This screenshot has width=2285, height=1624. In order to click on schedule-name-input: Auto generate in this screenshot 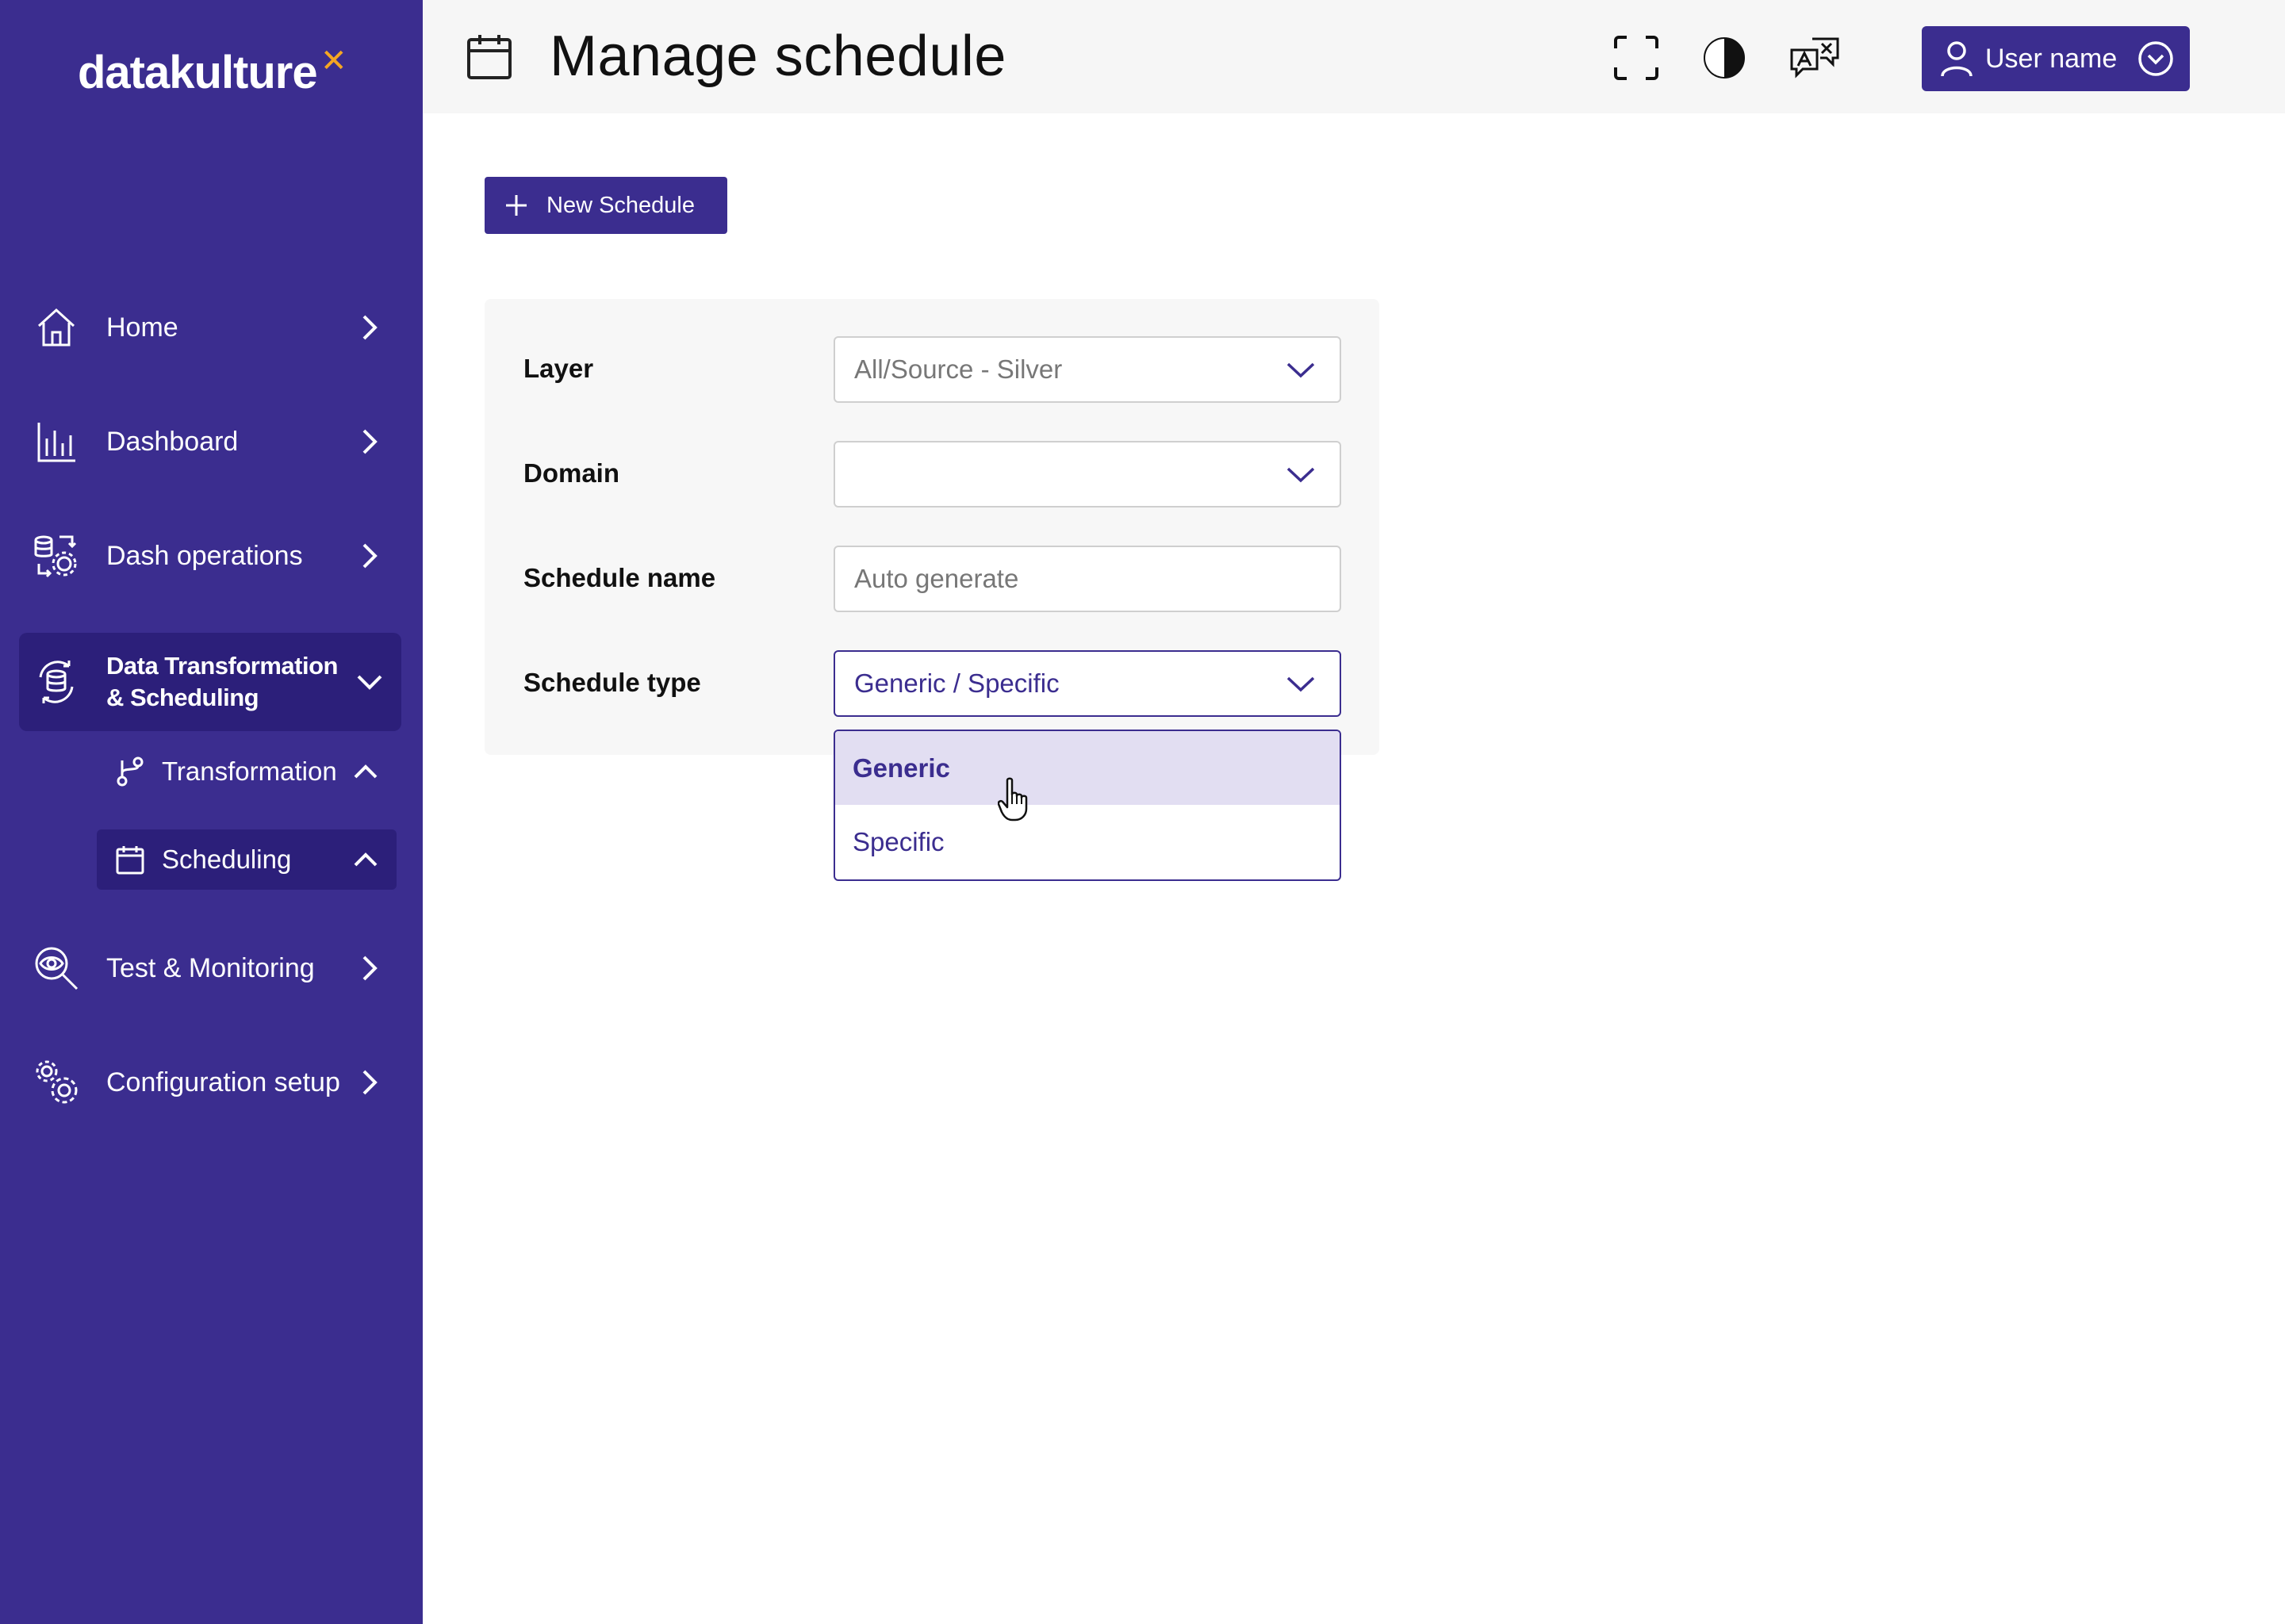, I will do `click(1087, 579)`.